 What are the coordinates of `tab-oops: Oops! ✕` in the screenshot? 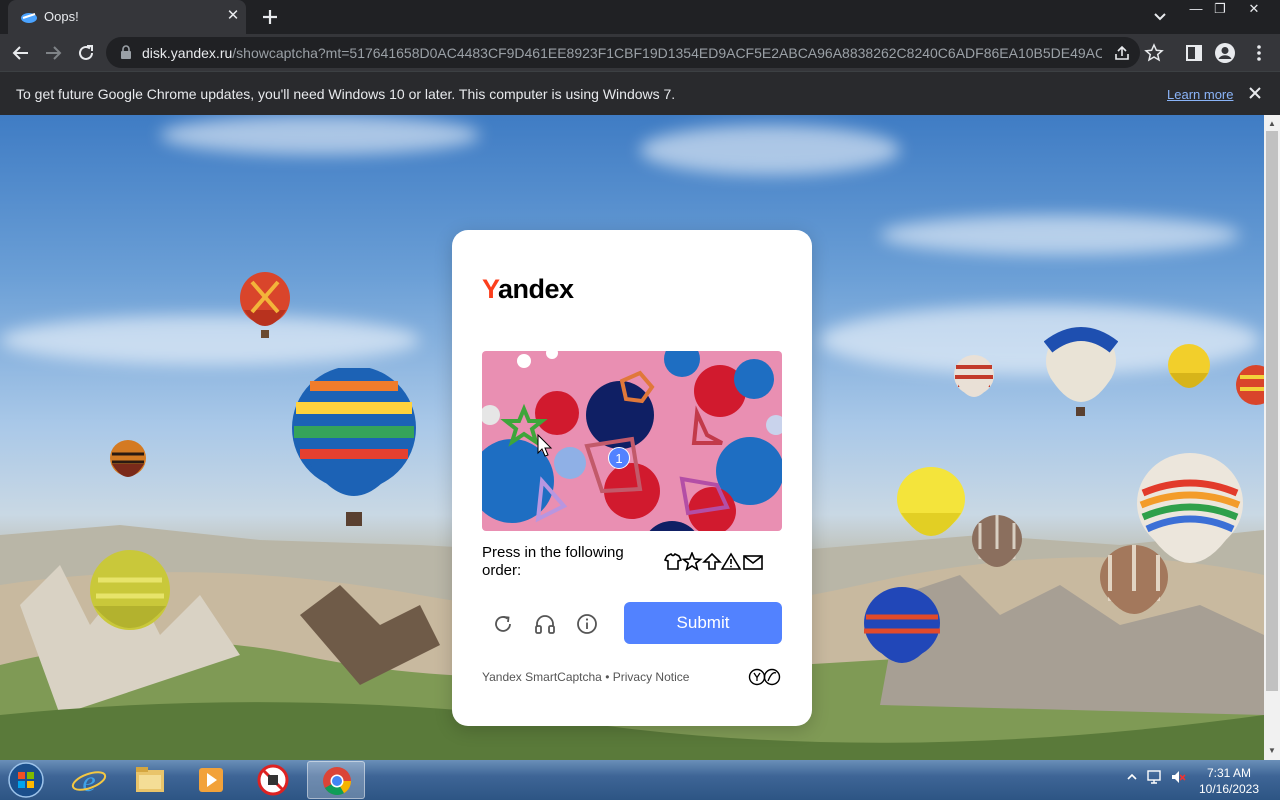 It's located at (127, 17).